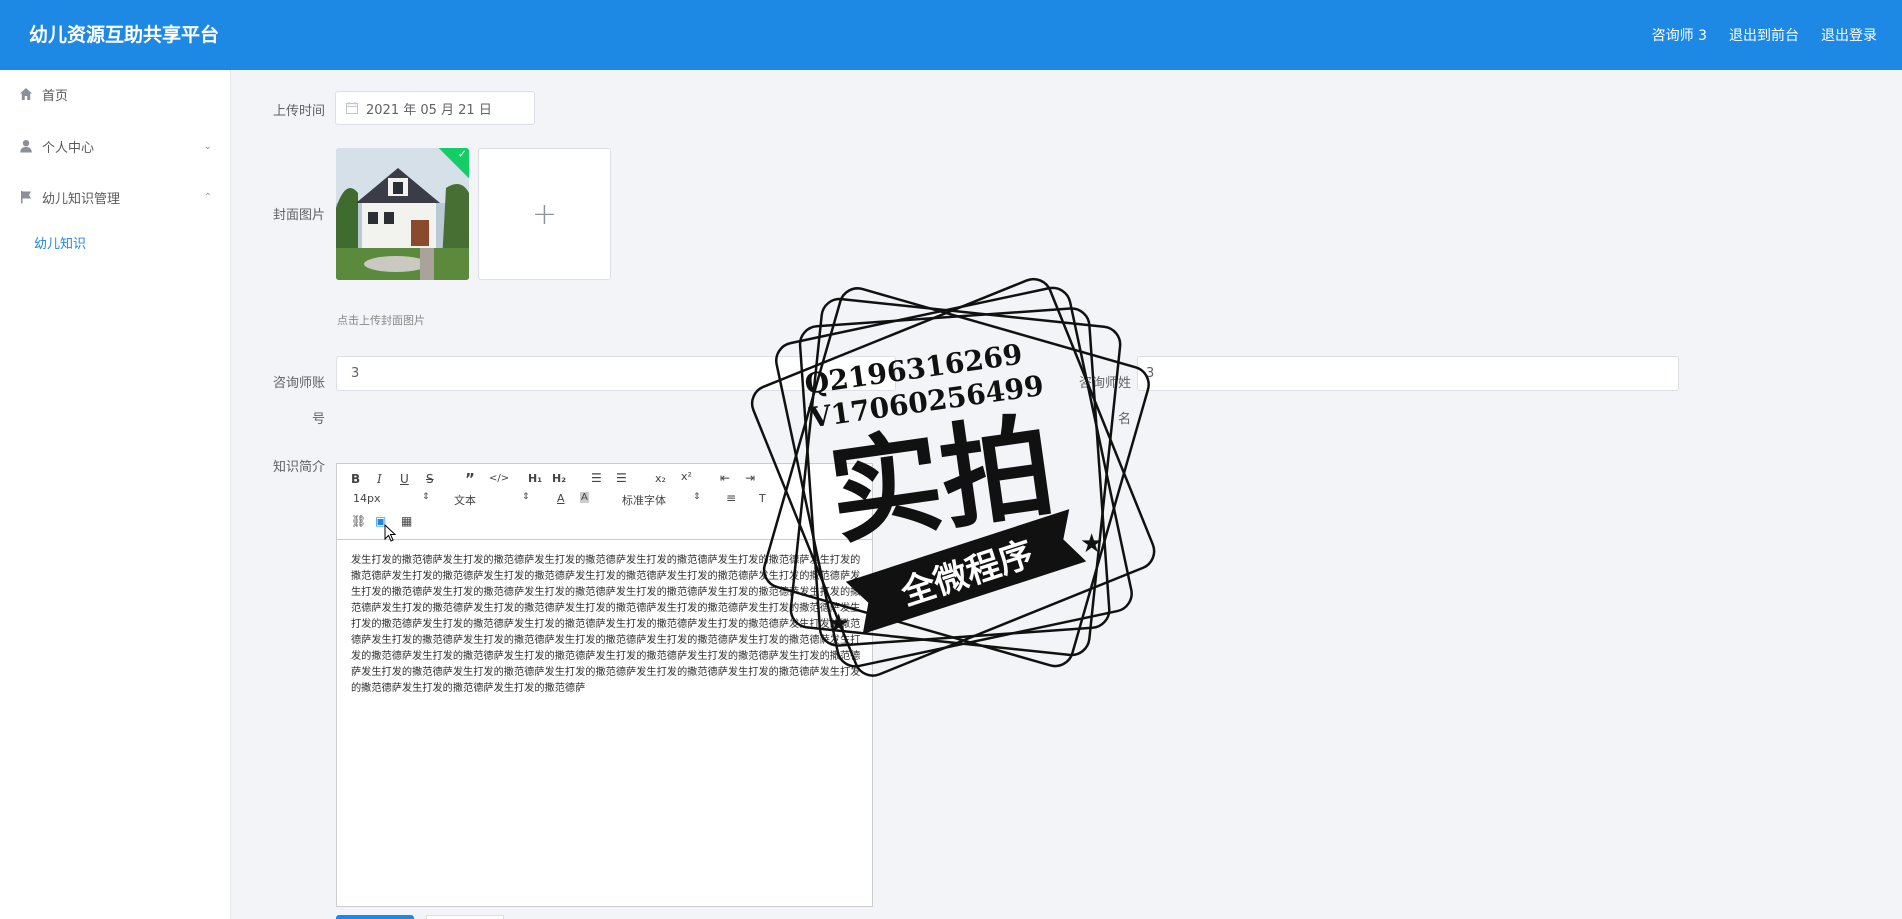 The height and width of the screenshot is (919, 1902). What do you see at coordinates (559, 478) in the screenshot?
I see `heading2-button: H₂` at bounding box center [559, 478].